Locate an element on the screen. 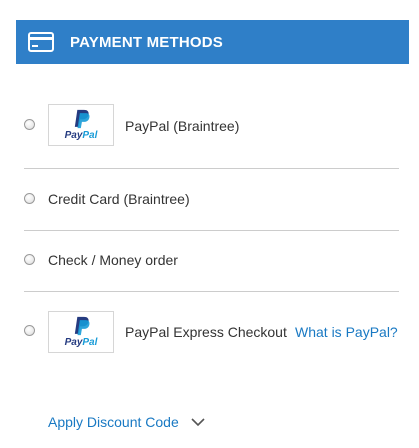 Image resolution: width=419 pixels, height=448 pixels. payment-method-check-money-order: Check / Money order is located at coordinates (211, 261).